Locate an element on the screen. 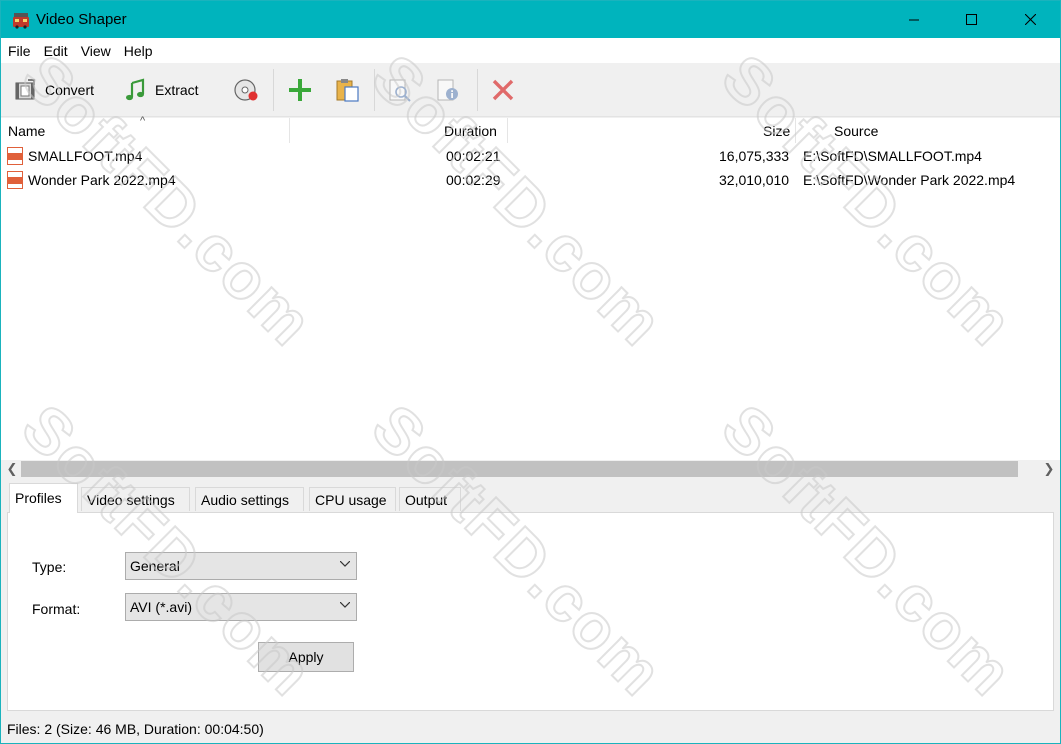 The width and height of the screenshot is (1061, 744). music-note-icon is located at coordinates (135, 89).